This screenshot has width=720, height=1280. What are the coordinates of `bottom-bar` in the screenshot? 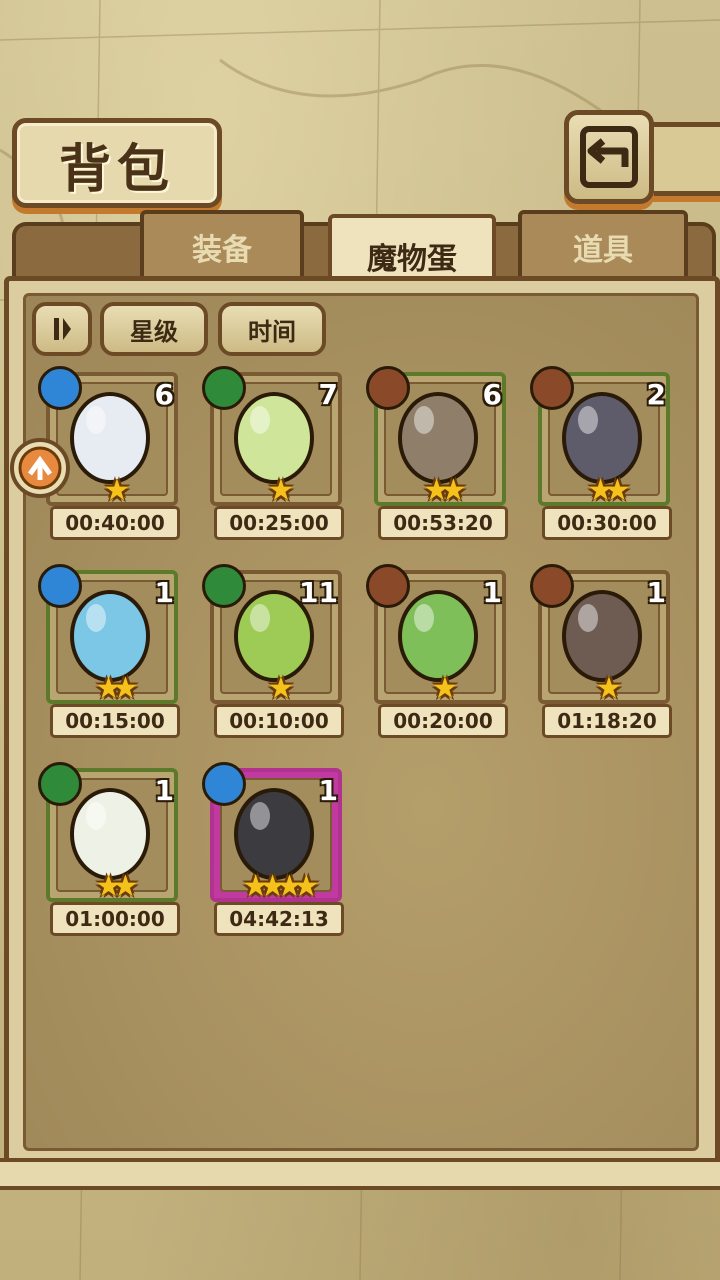 It's located at (360, 1174).